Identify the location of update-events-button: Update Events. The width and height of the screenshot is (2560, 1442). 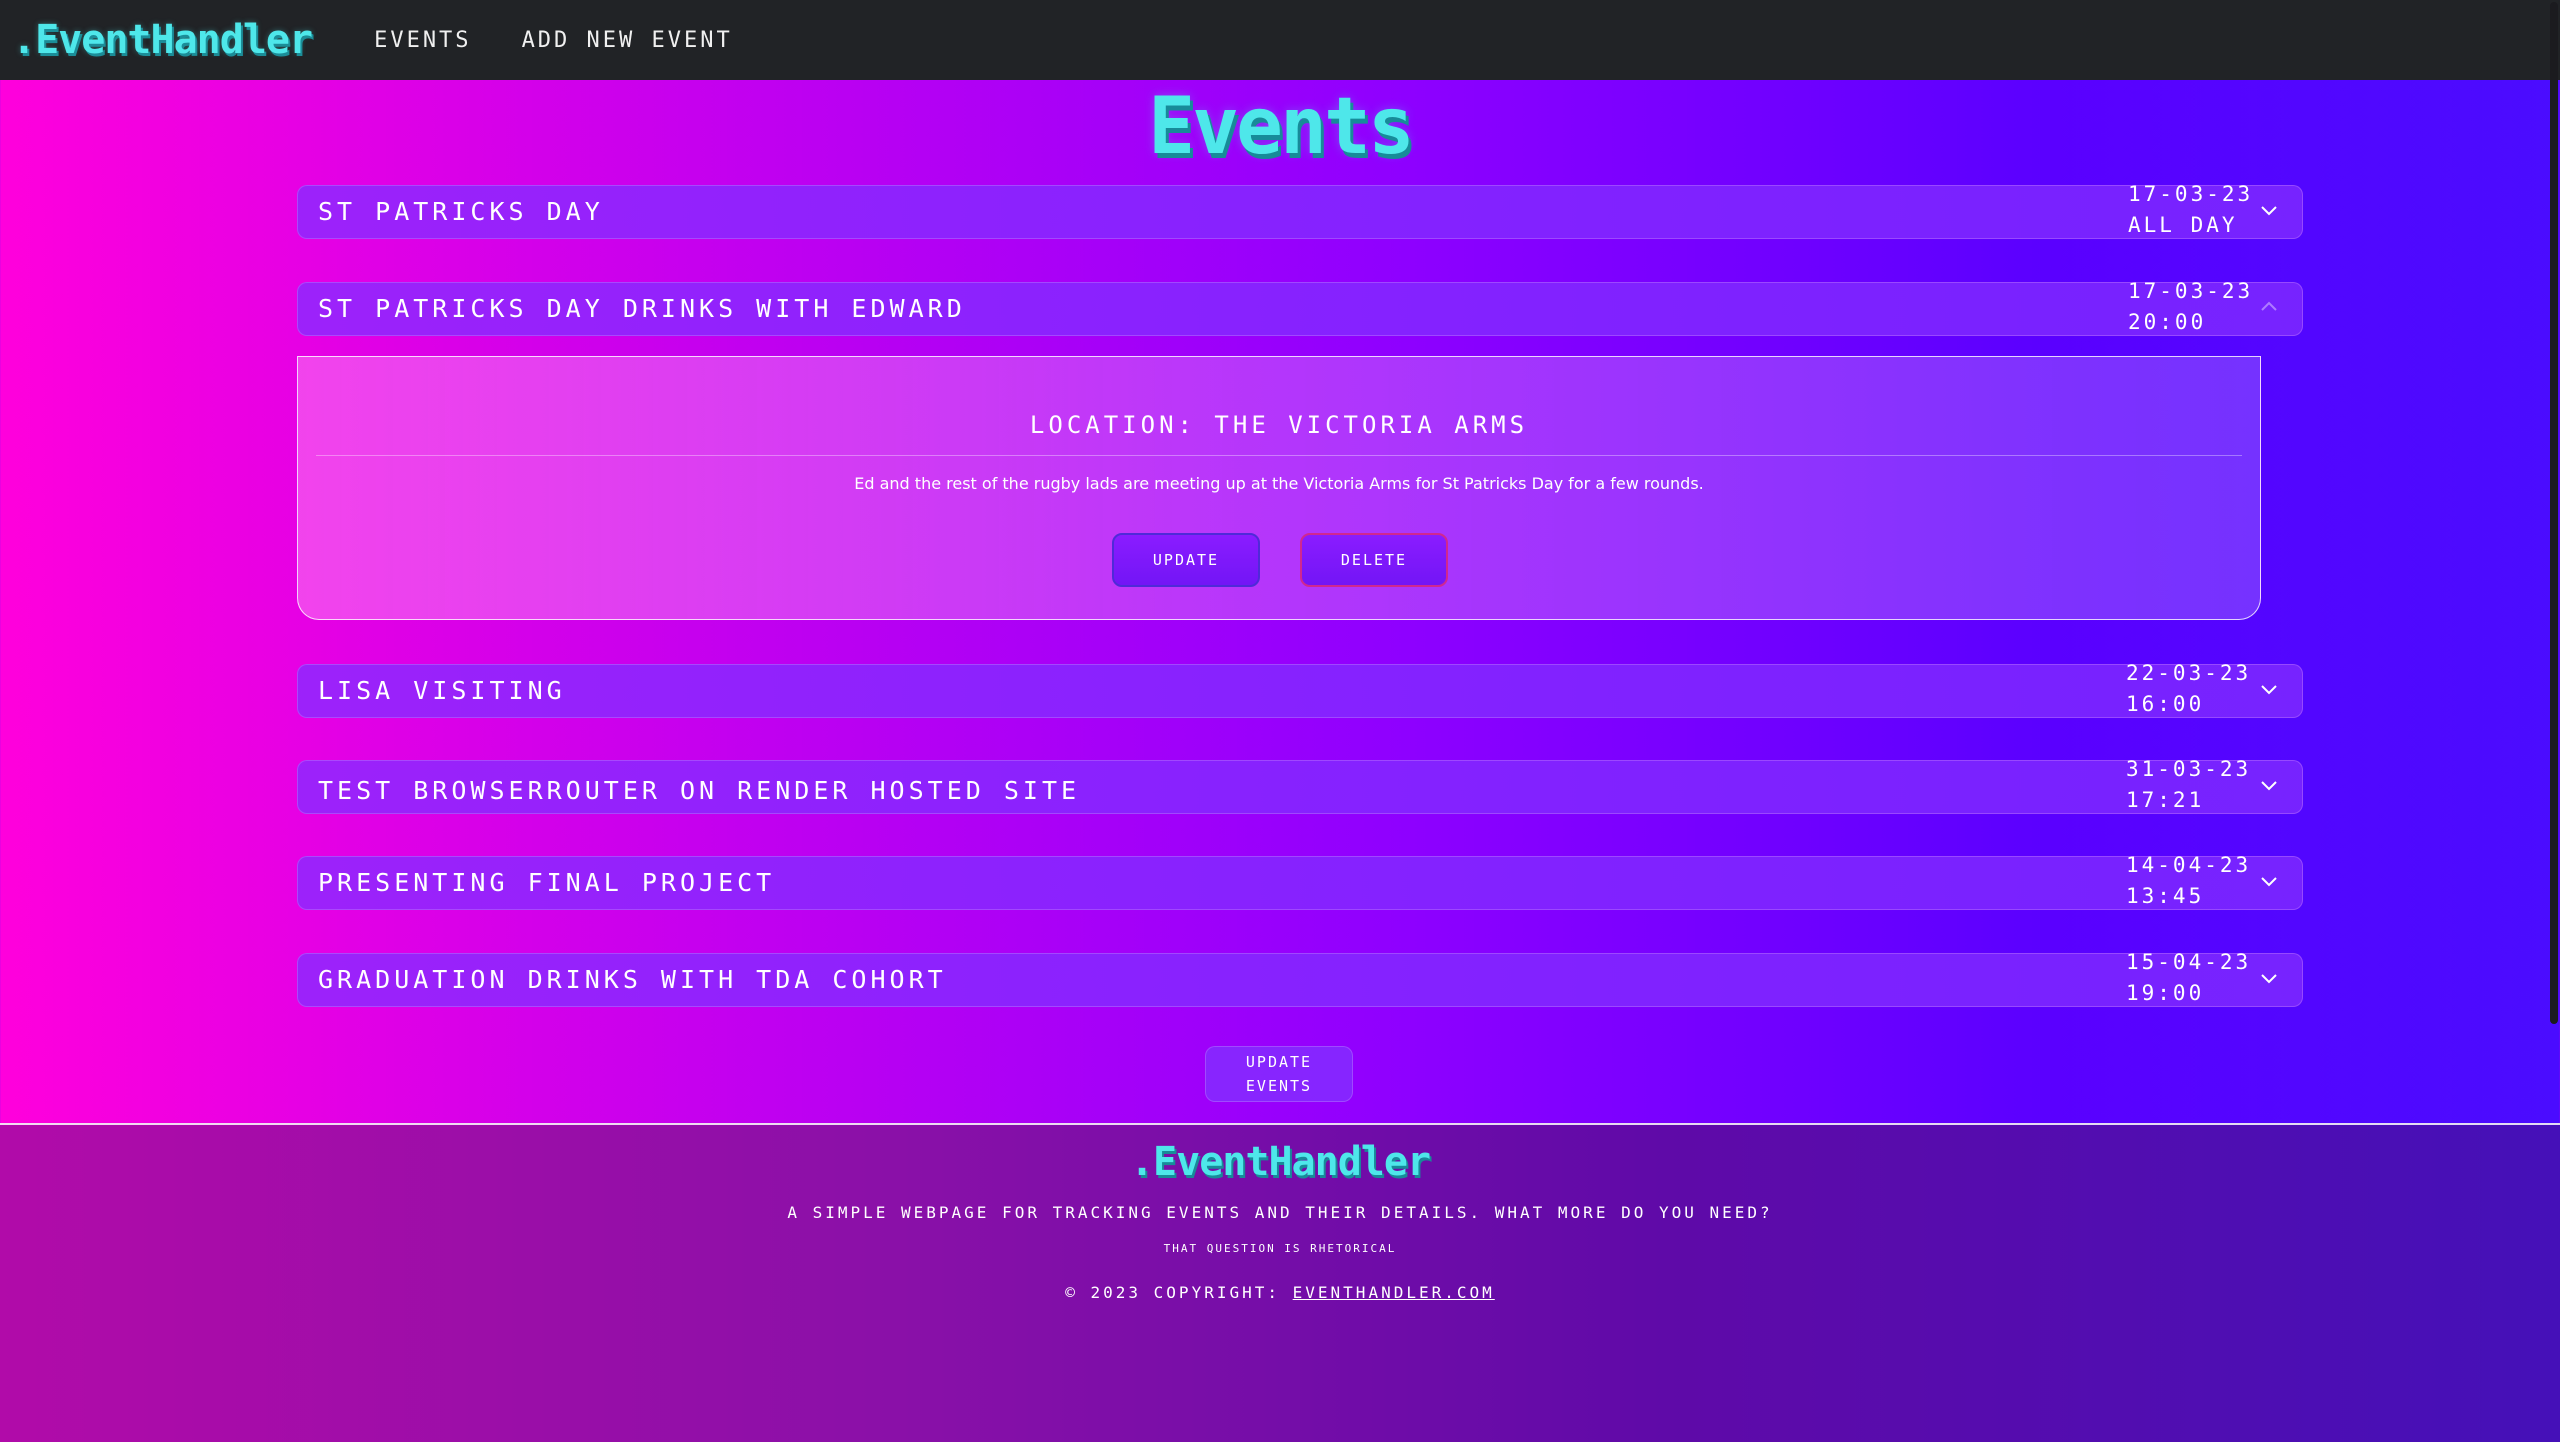
(1279, 1074).